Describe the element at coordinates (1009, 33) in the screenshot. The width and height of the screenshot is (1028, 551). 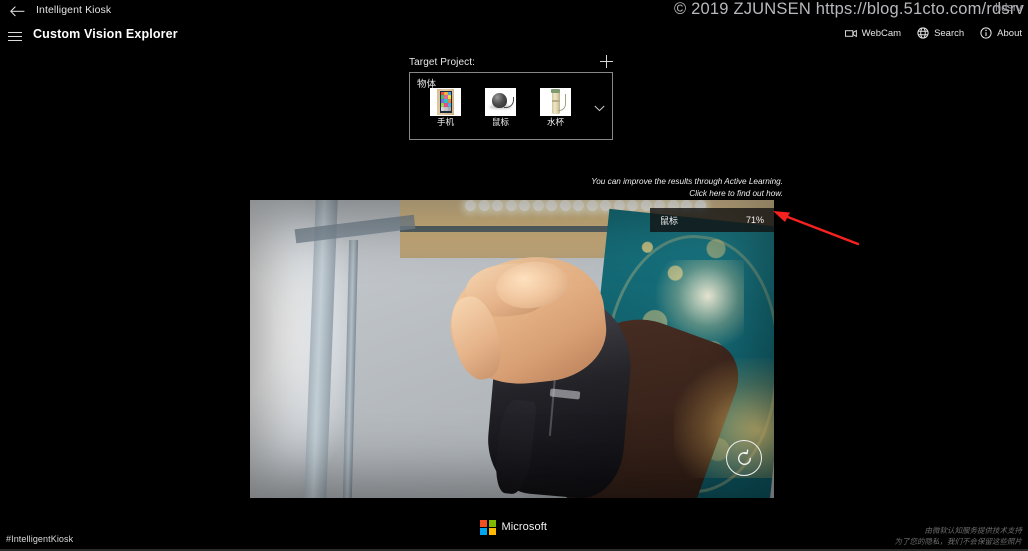
I see `nav-item-about-label: About` at that location.